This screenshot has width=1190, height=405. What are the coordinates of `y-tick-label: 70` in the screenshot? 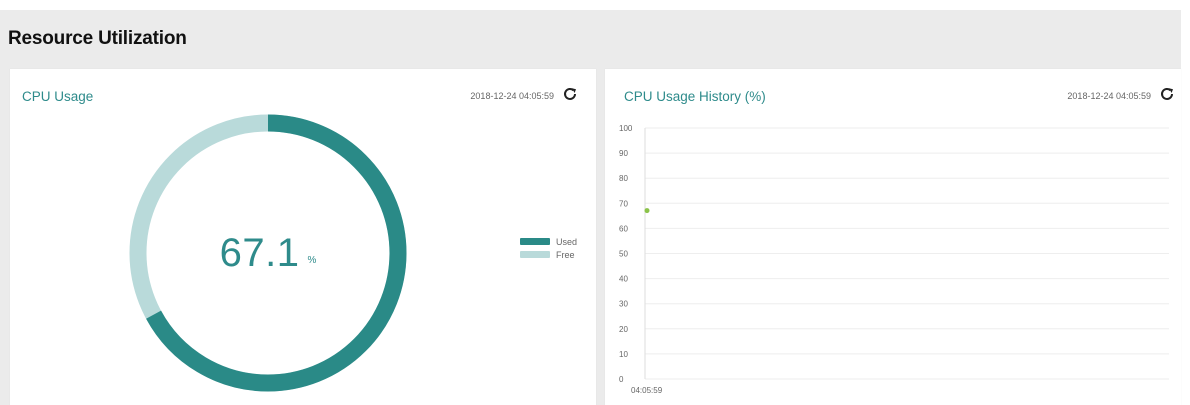 It's located at (623, 203).